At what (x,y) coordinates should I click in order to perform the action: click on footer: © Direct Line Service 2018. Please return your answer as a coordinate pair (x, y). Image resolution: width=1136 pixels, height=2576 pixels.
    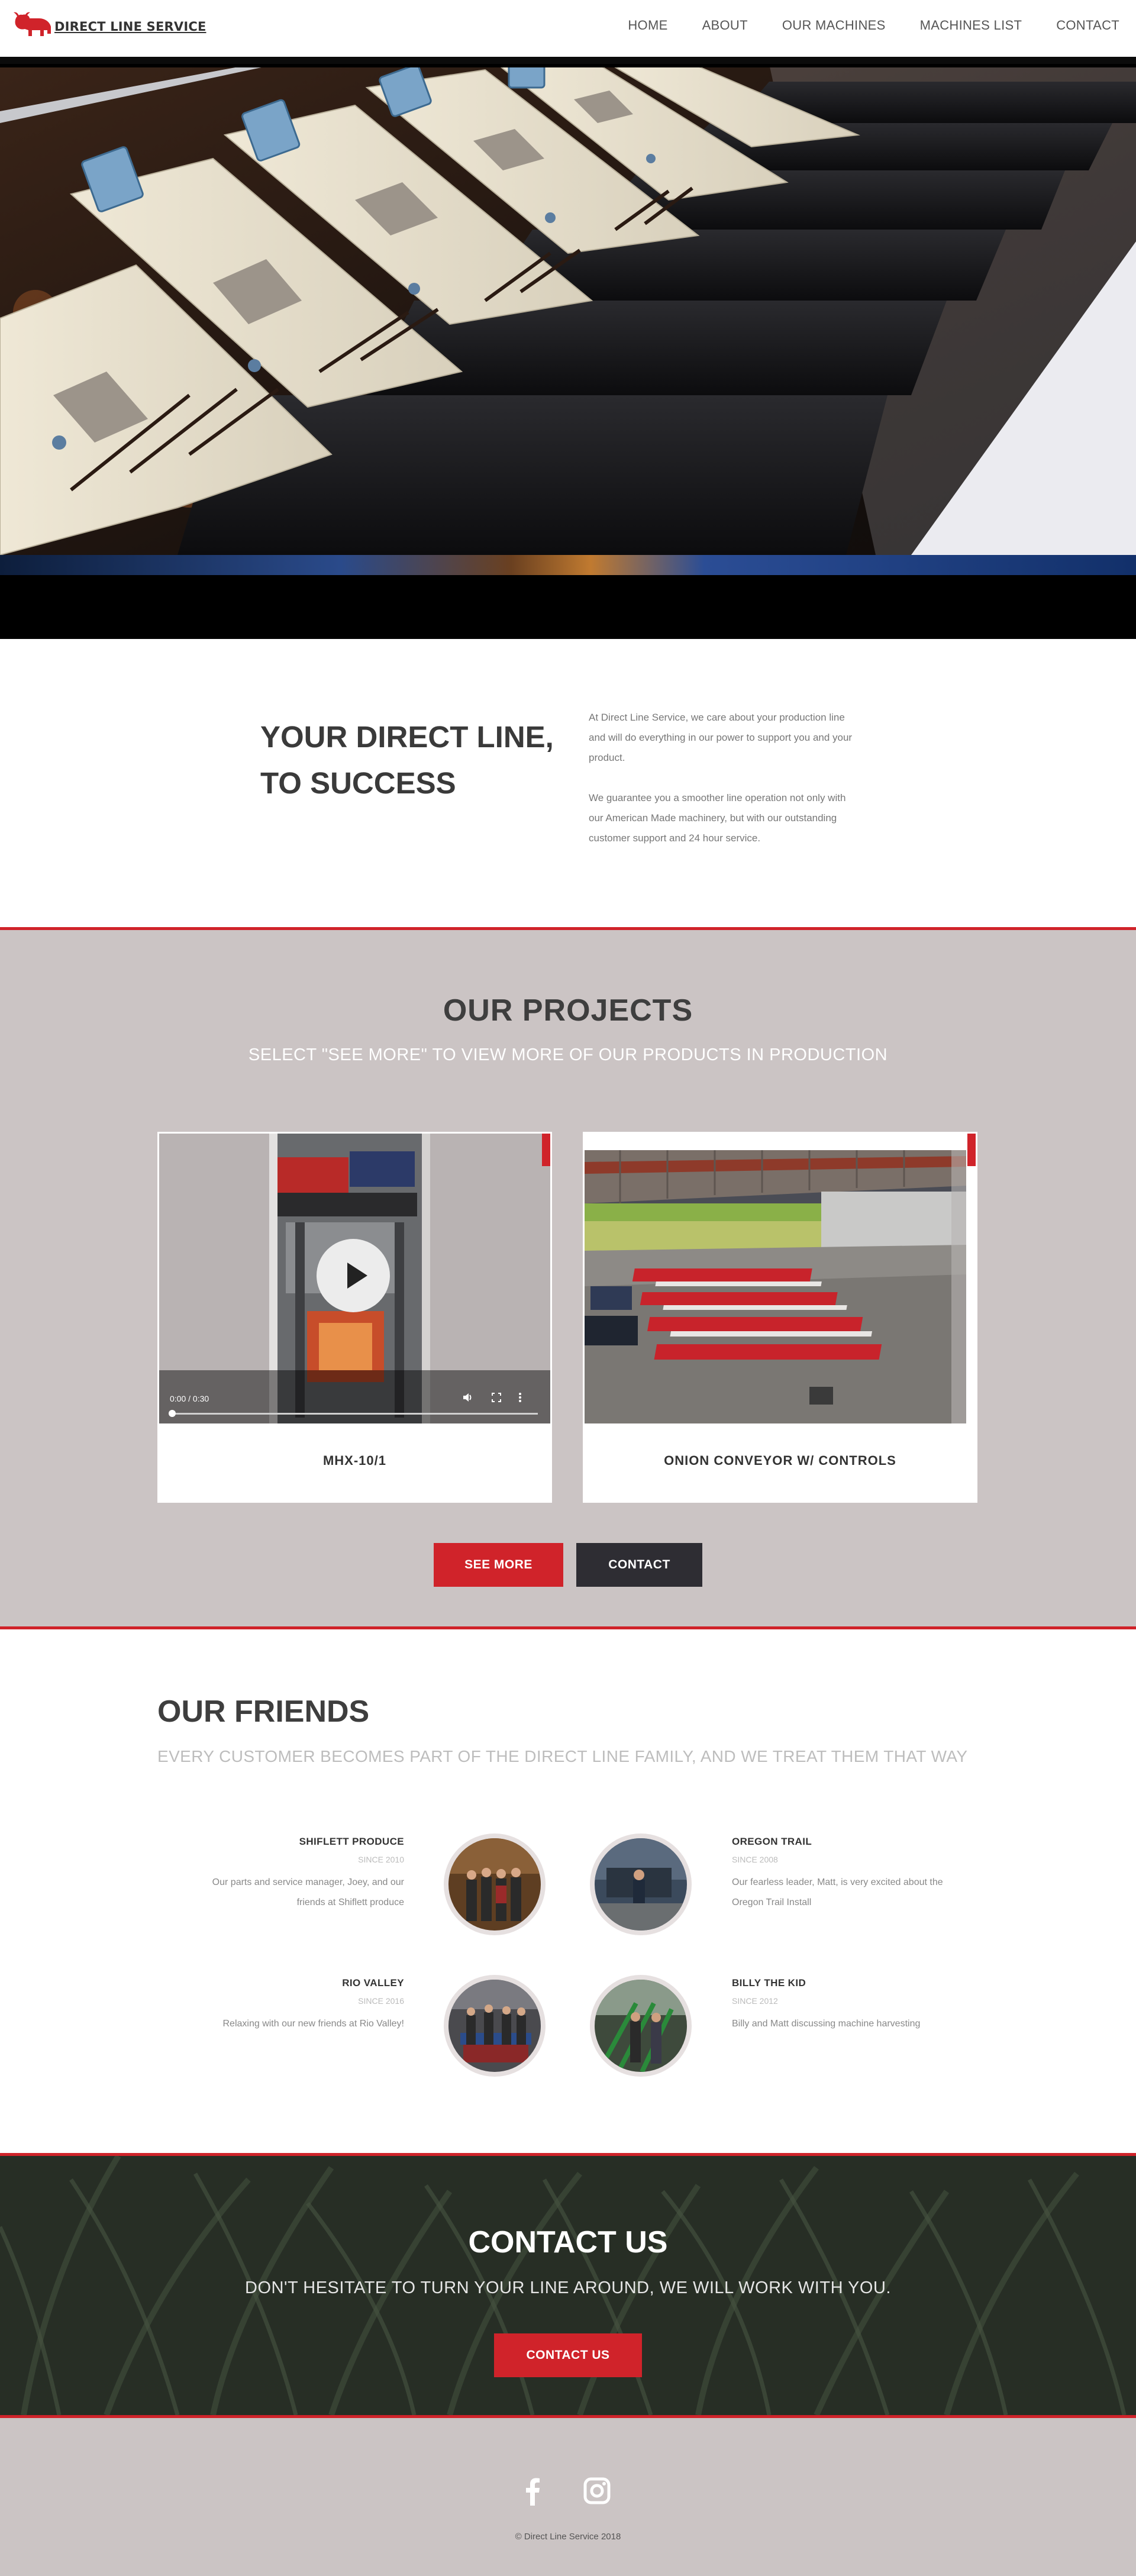
    Looking at the image, I should click on (568, 2497).